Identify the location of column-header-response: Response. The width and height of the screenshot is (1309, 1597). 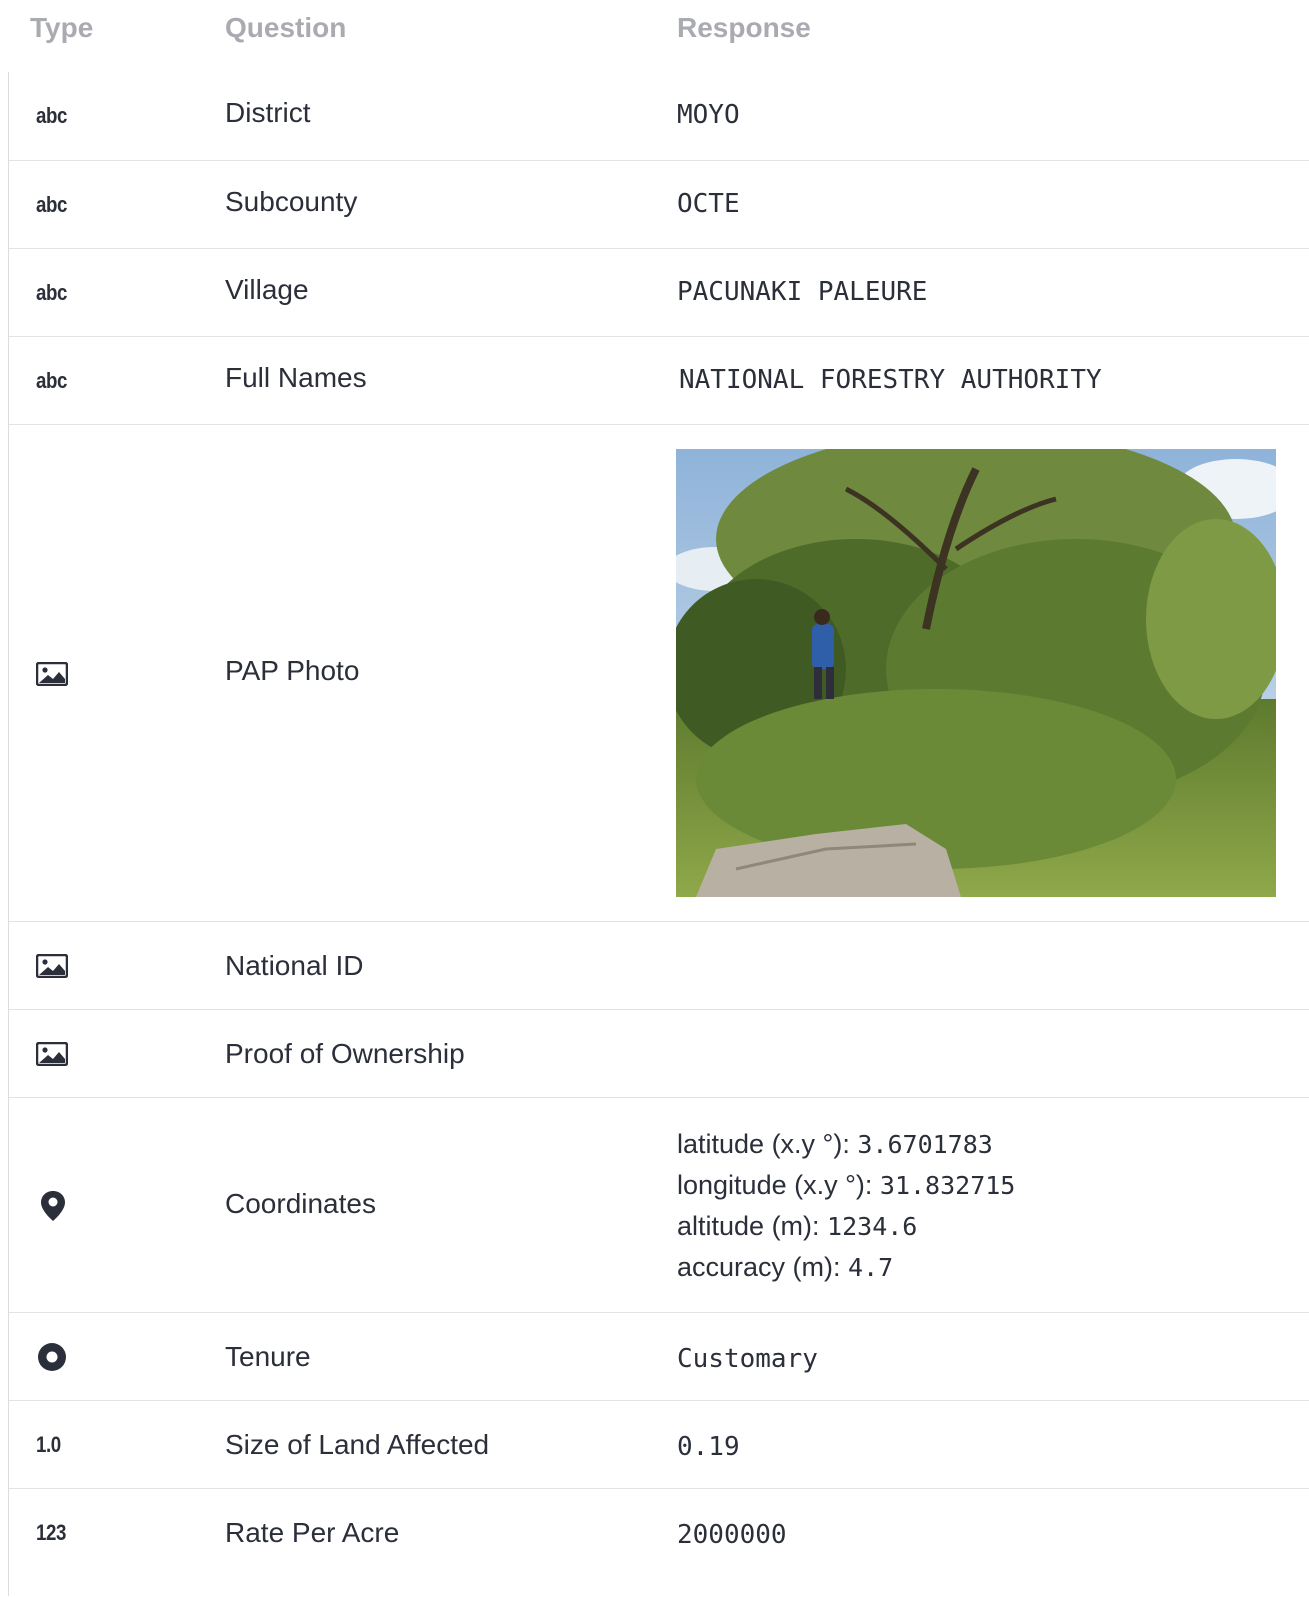
(744, 27).